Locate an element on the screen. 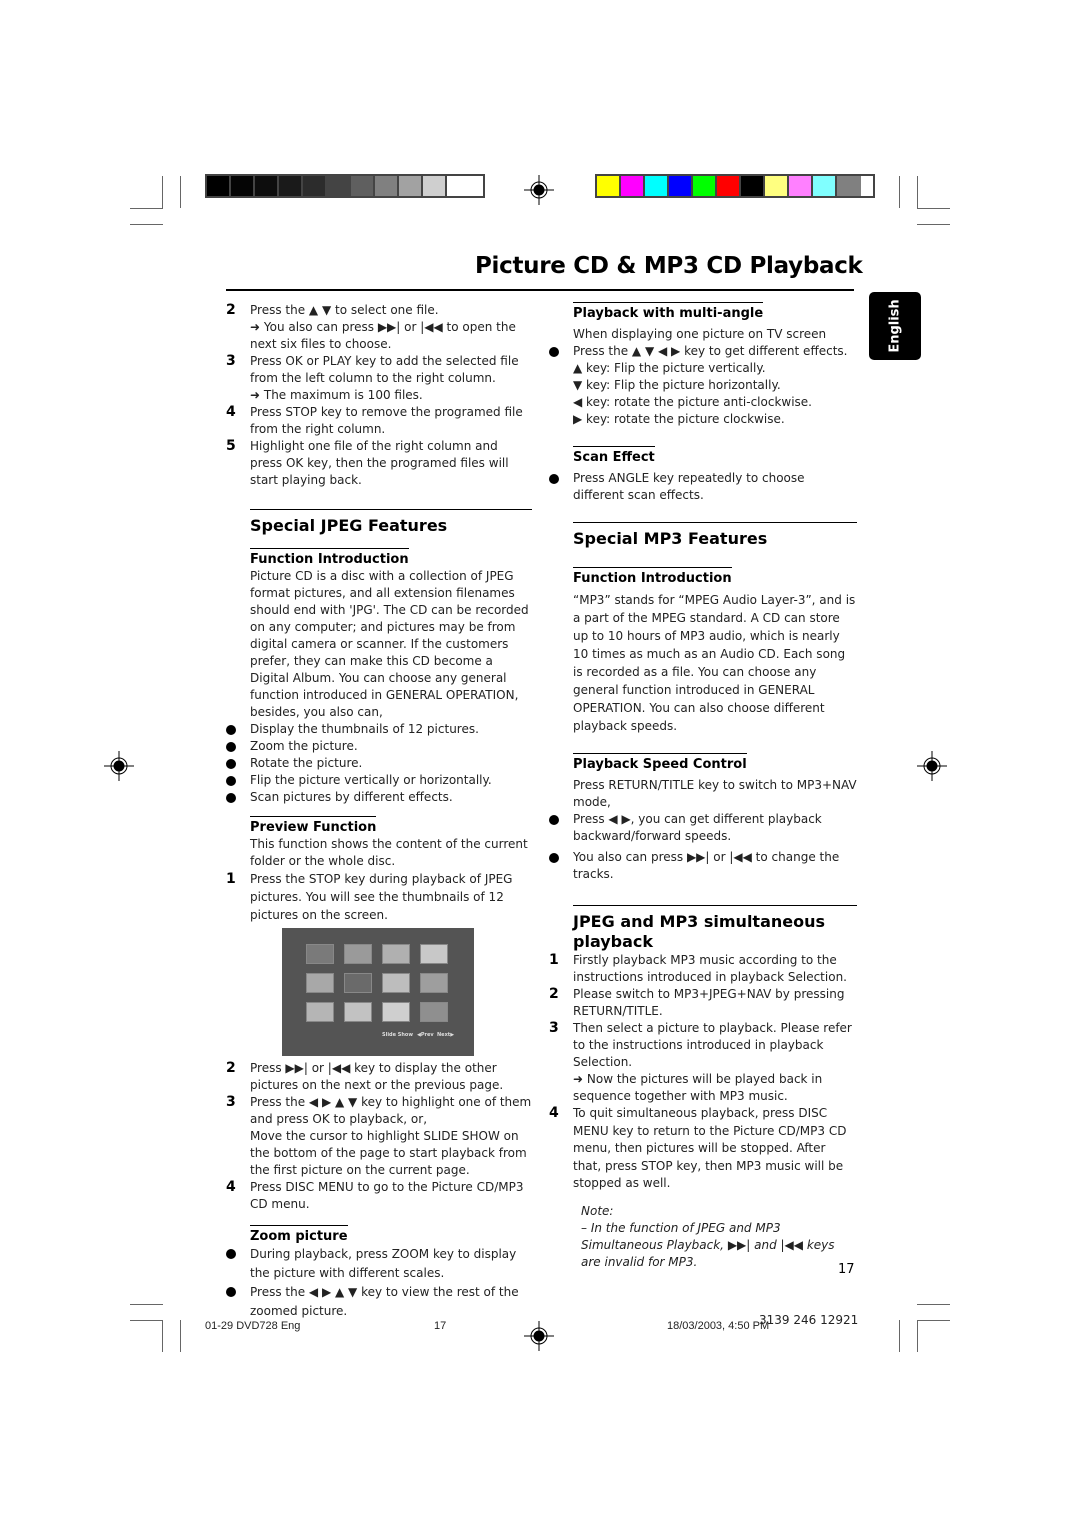  slide-show-label: Slide Show is located at coordinates (397, 1035).